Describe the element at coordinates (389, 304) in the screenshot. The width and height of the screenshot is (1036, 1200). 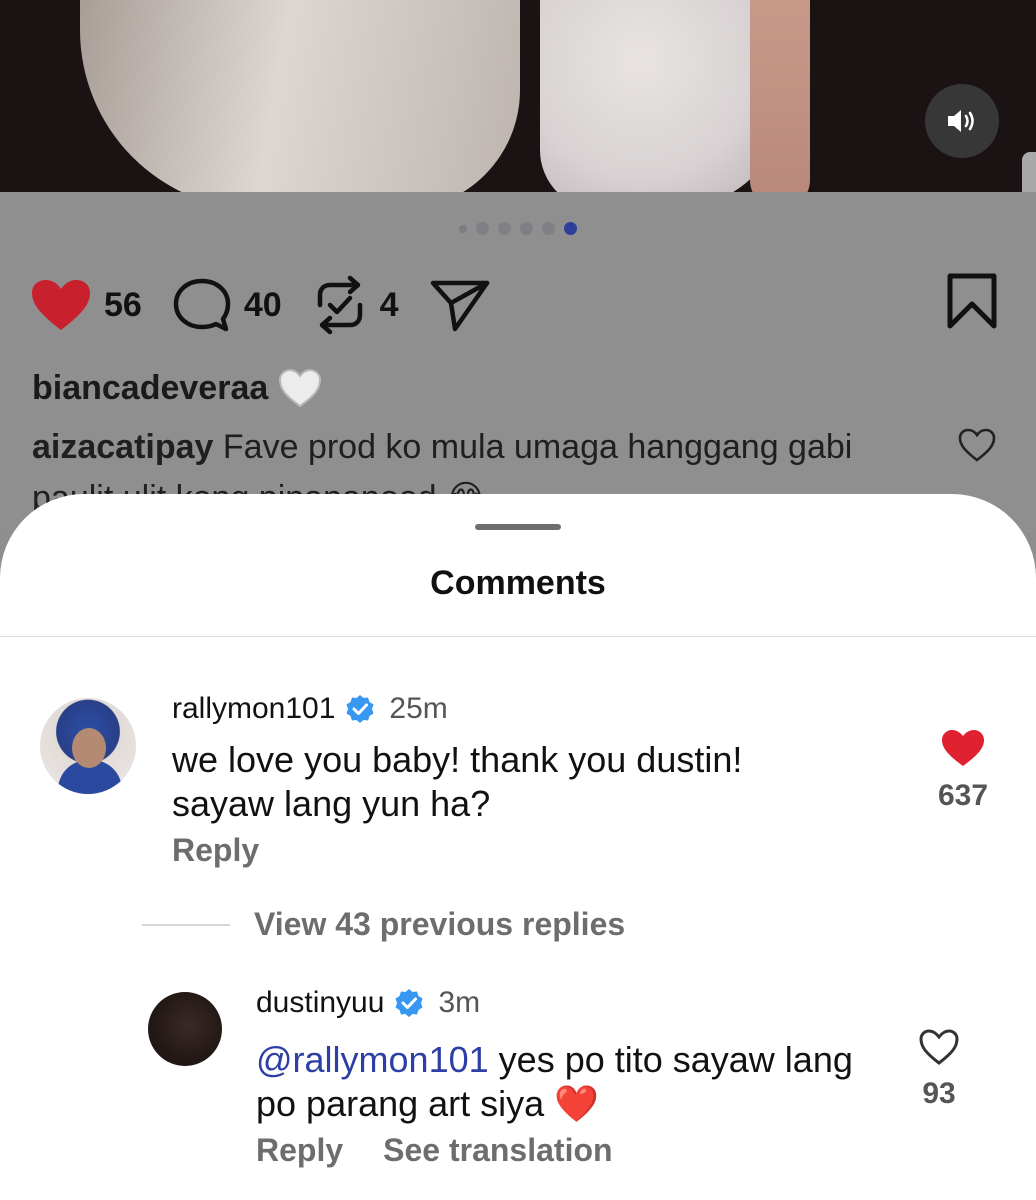
I see `repost-count: 4` at that location.